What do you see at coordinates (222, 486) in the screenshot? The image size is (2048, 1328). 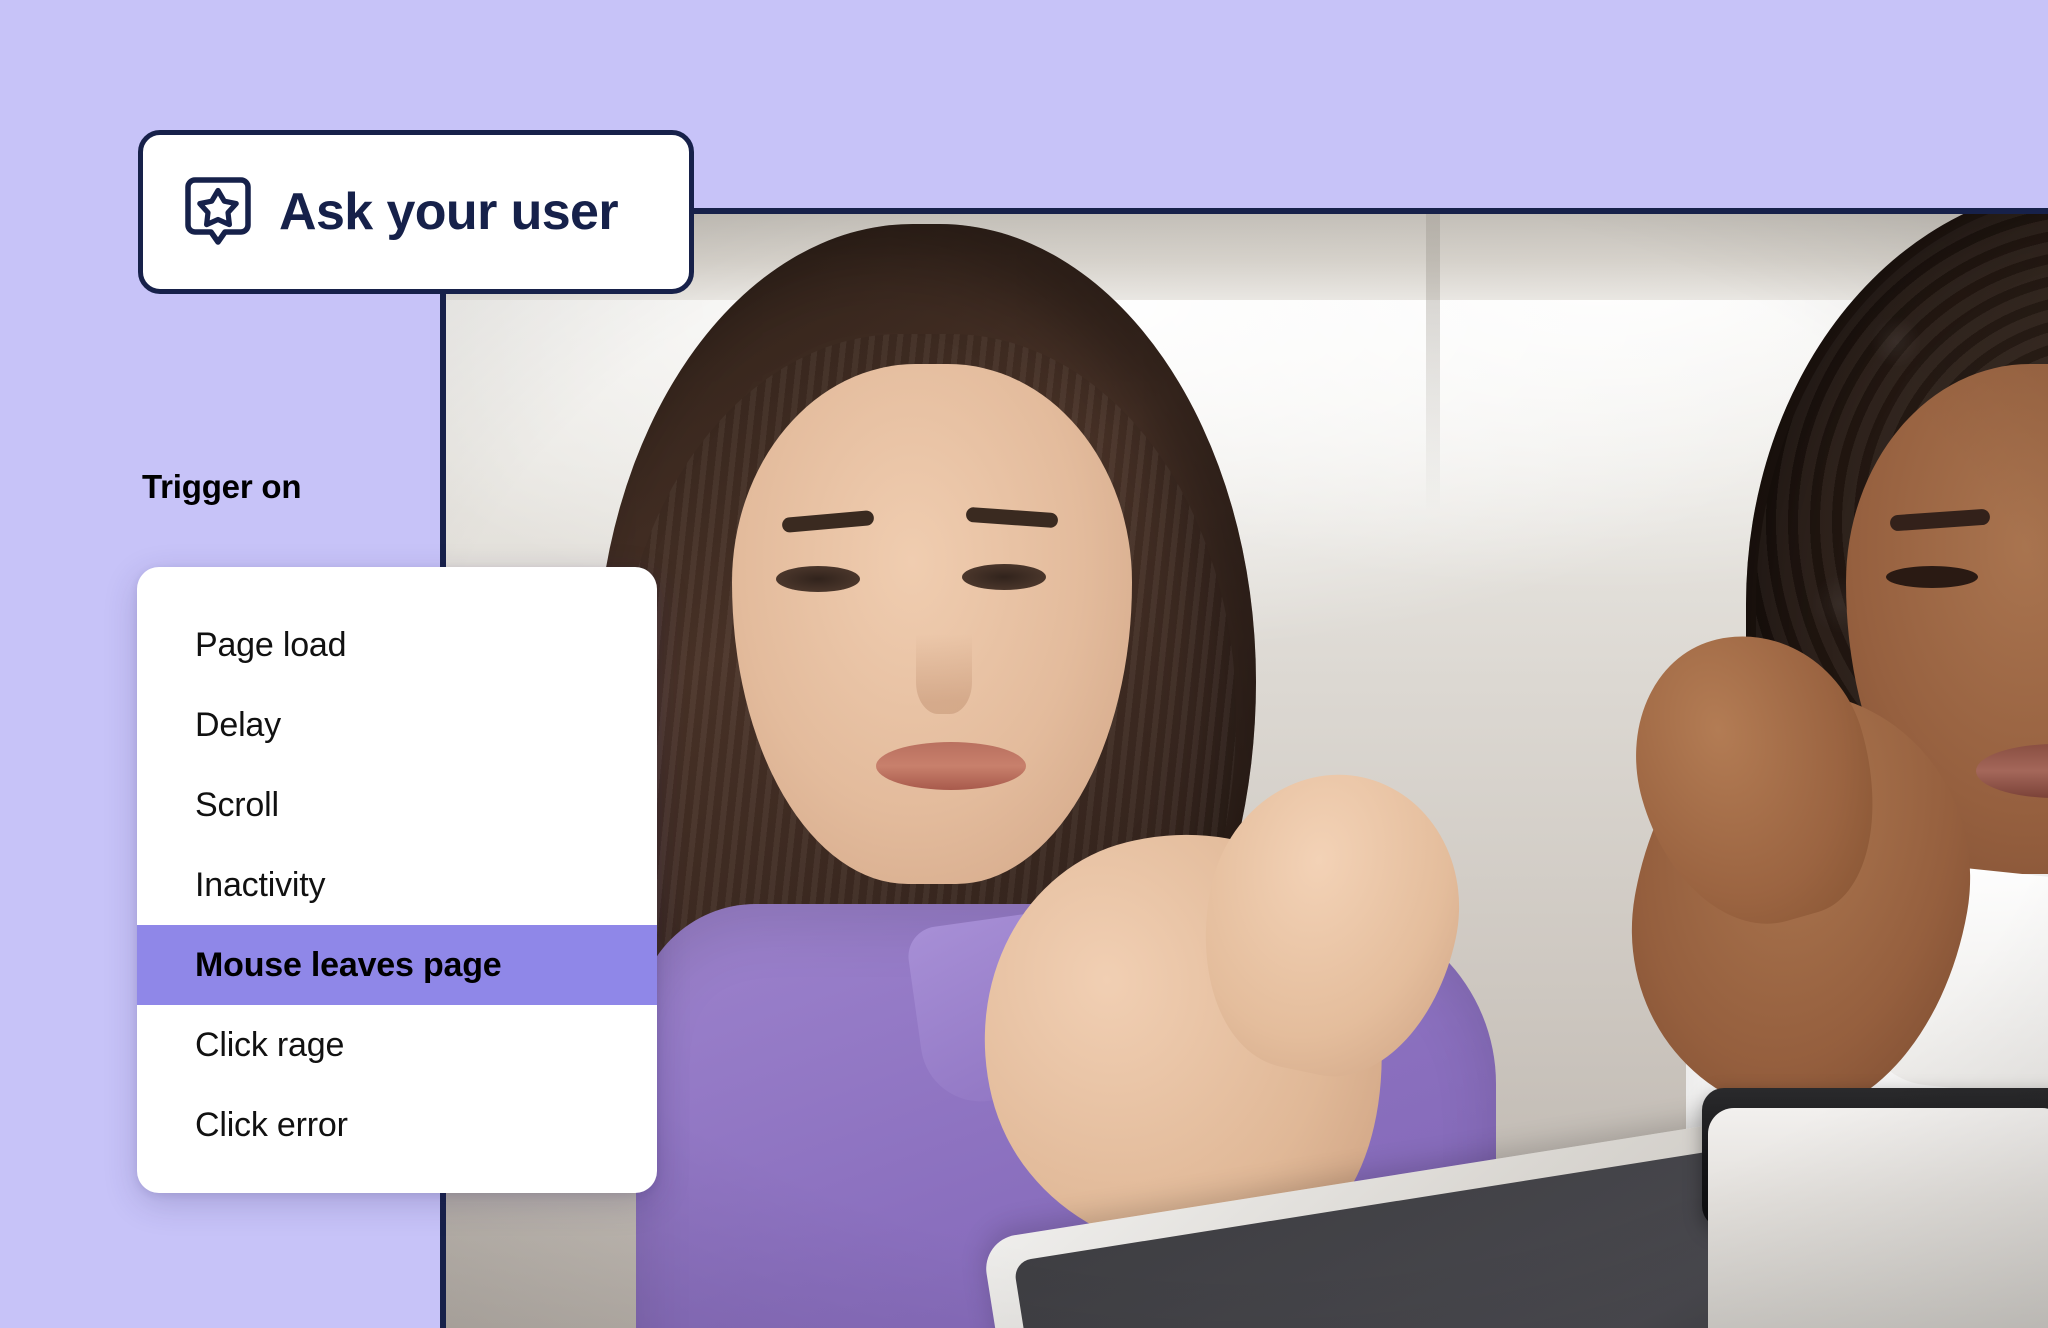 I see `trigger-on-label: Trigger on` at bounding box center [222, 486].